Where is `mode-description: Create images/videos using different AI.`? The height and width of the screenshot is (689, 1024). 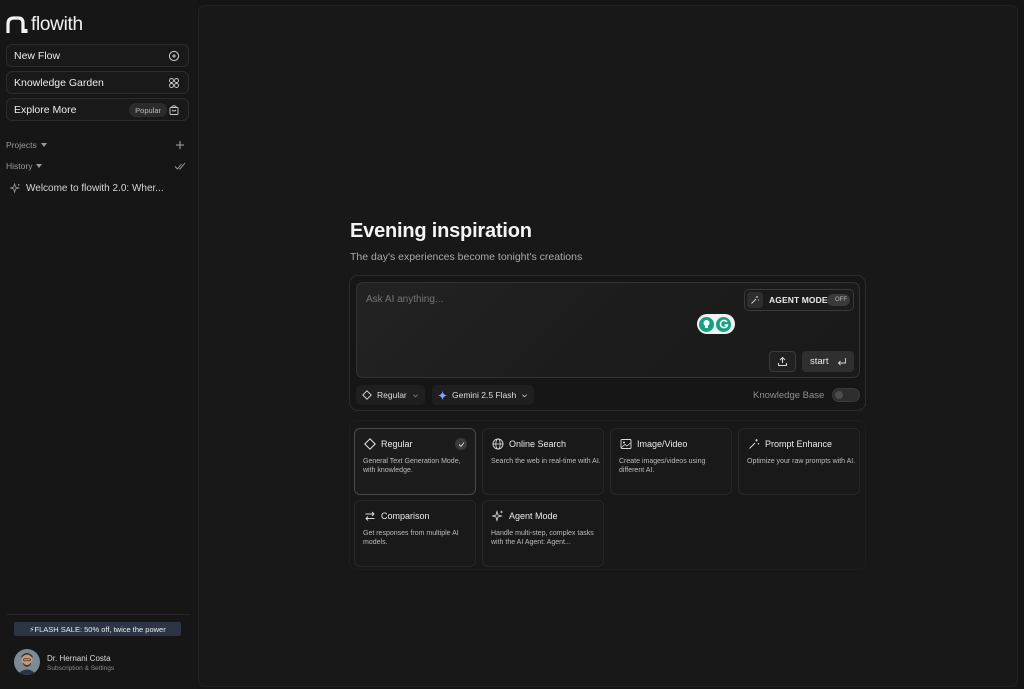 mode-description: Create images/videos using different AI. is located at coordinates (662, 466).